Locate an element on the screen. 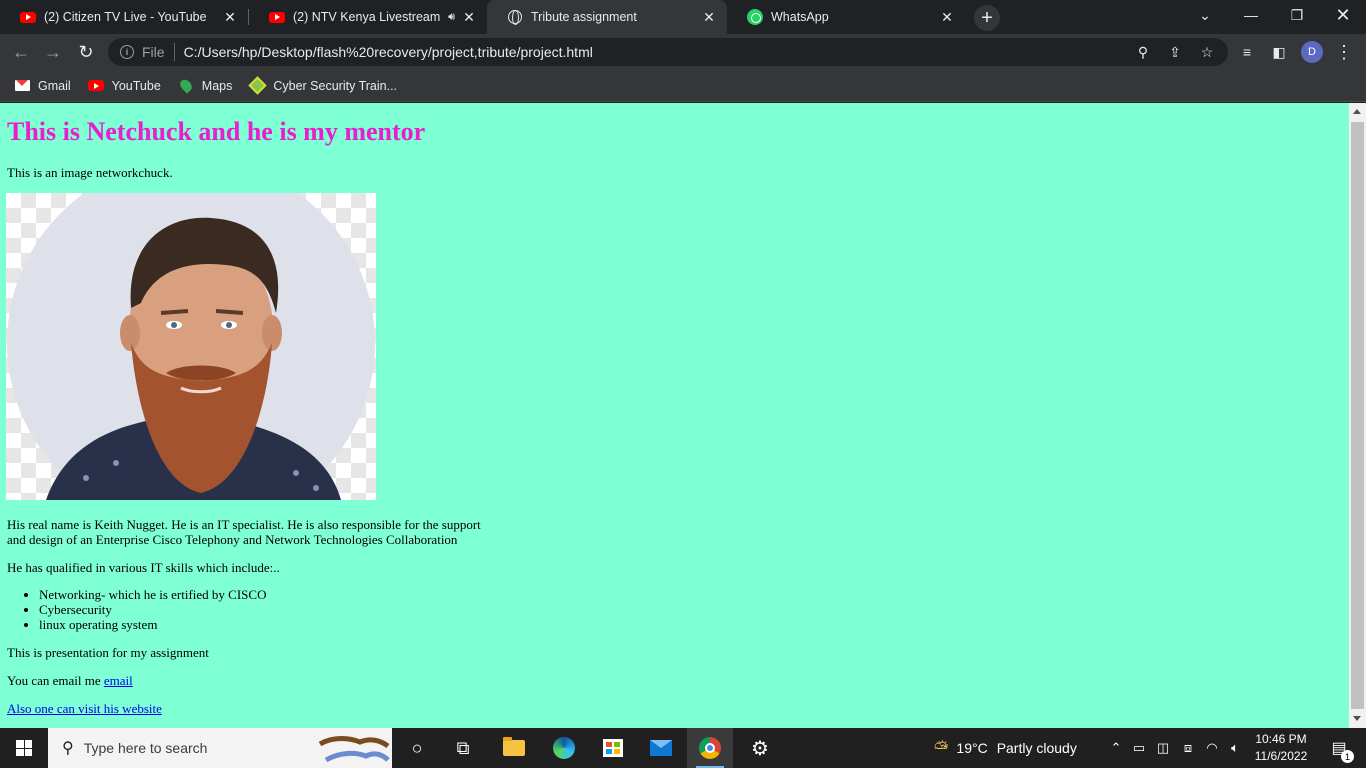  windows-logo-icon is located at coordinates (24, 748).